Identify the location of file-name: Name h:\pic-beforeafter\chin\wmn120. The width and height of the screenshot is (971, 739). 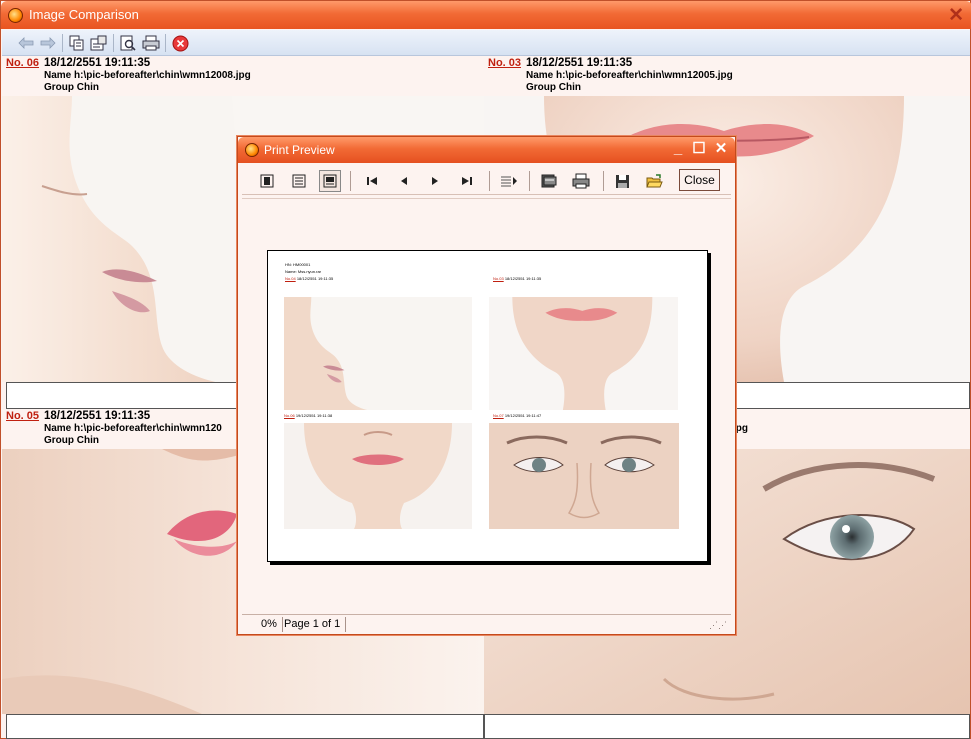
(133, 428).